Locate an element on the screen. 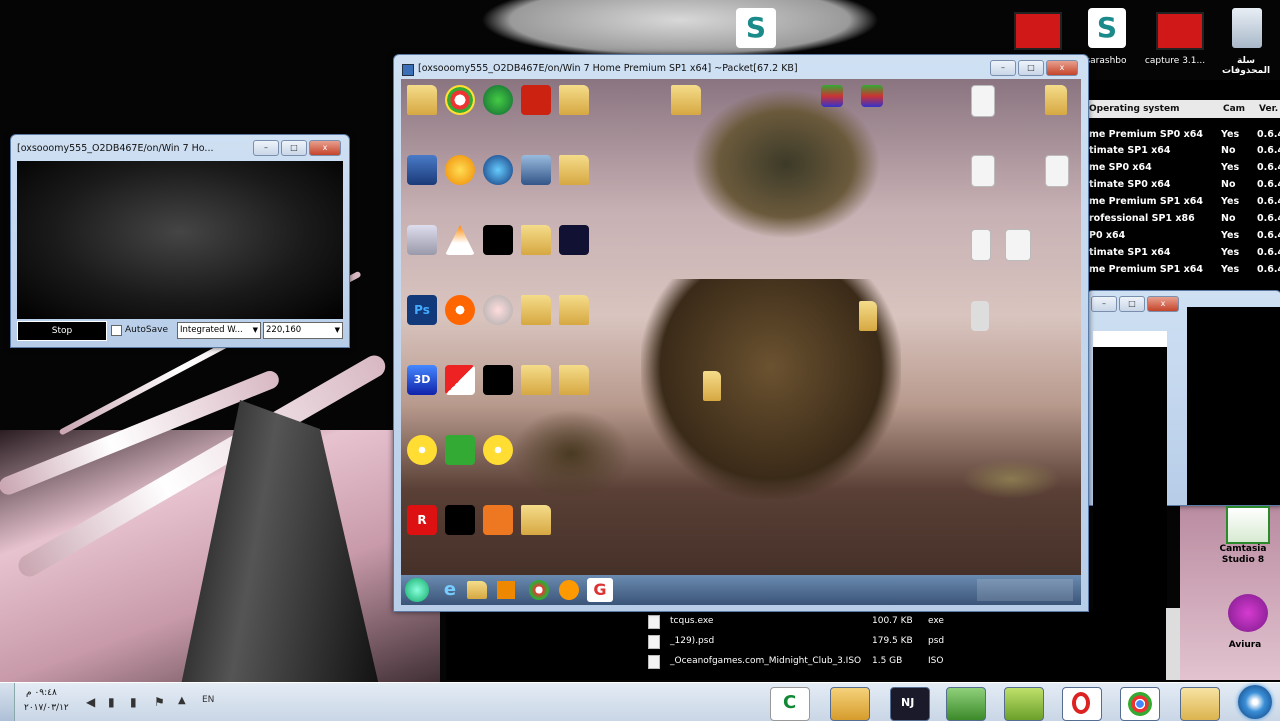 Image resolution: width=1280 pixels, height=721 pixels. desktop-icon-video2 is located at coordinates (1180, 31).